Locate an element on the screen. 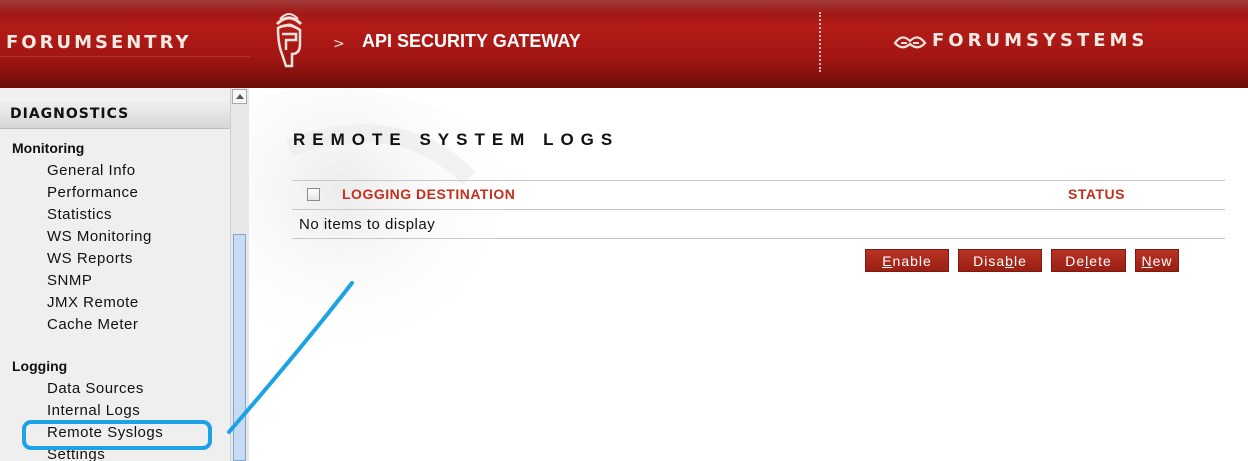  scroll-up-arrow-icon is located at coordinates (239, 96).